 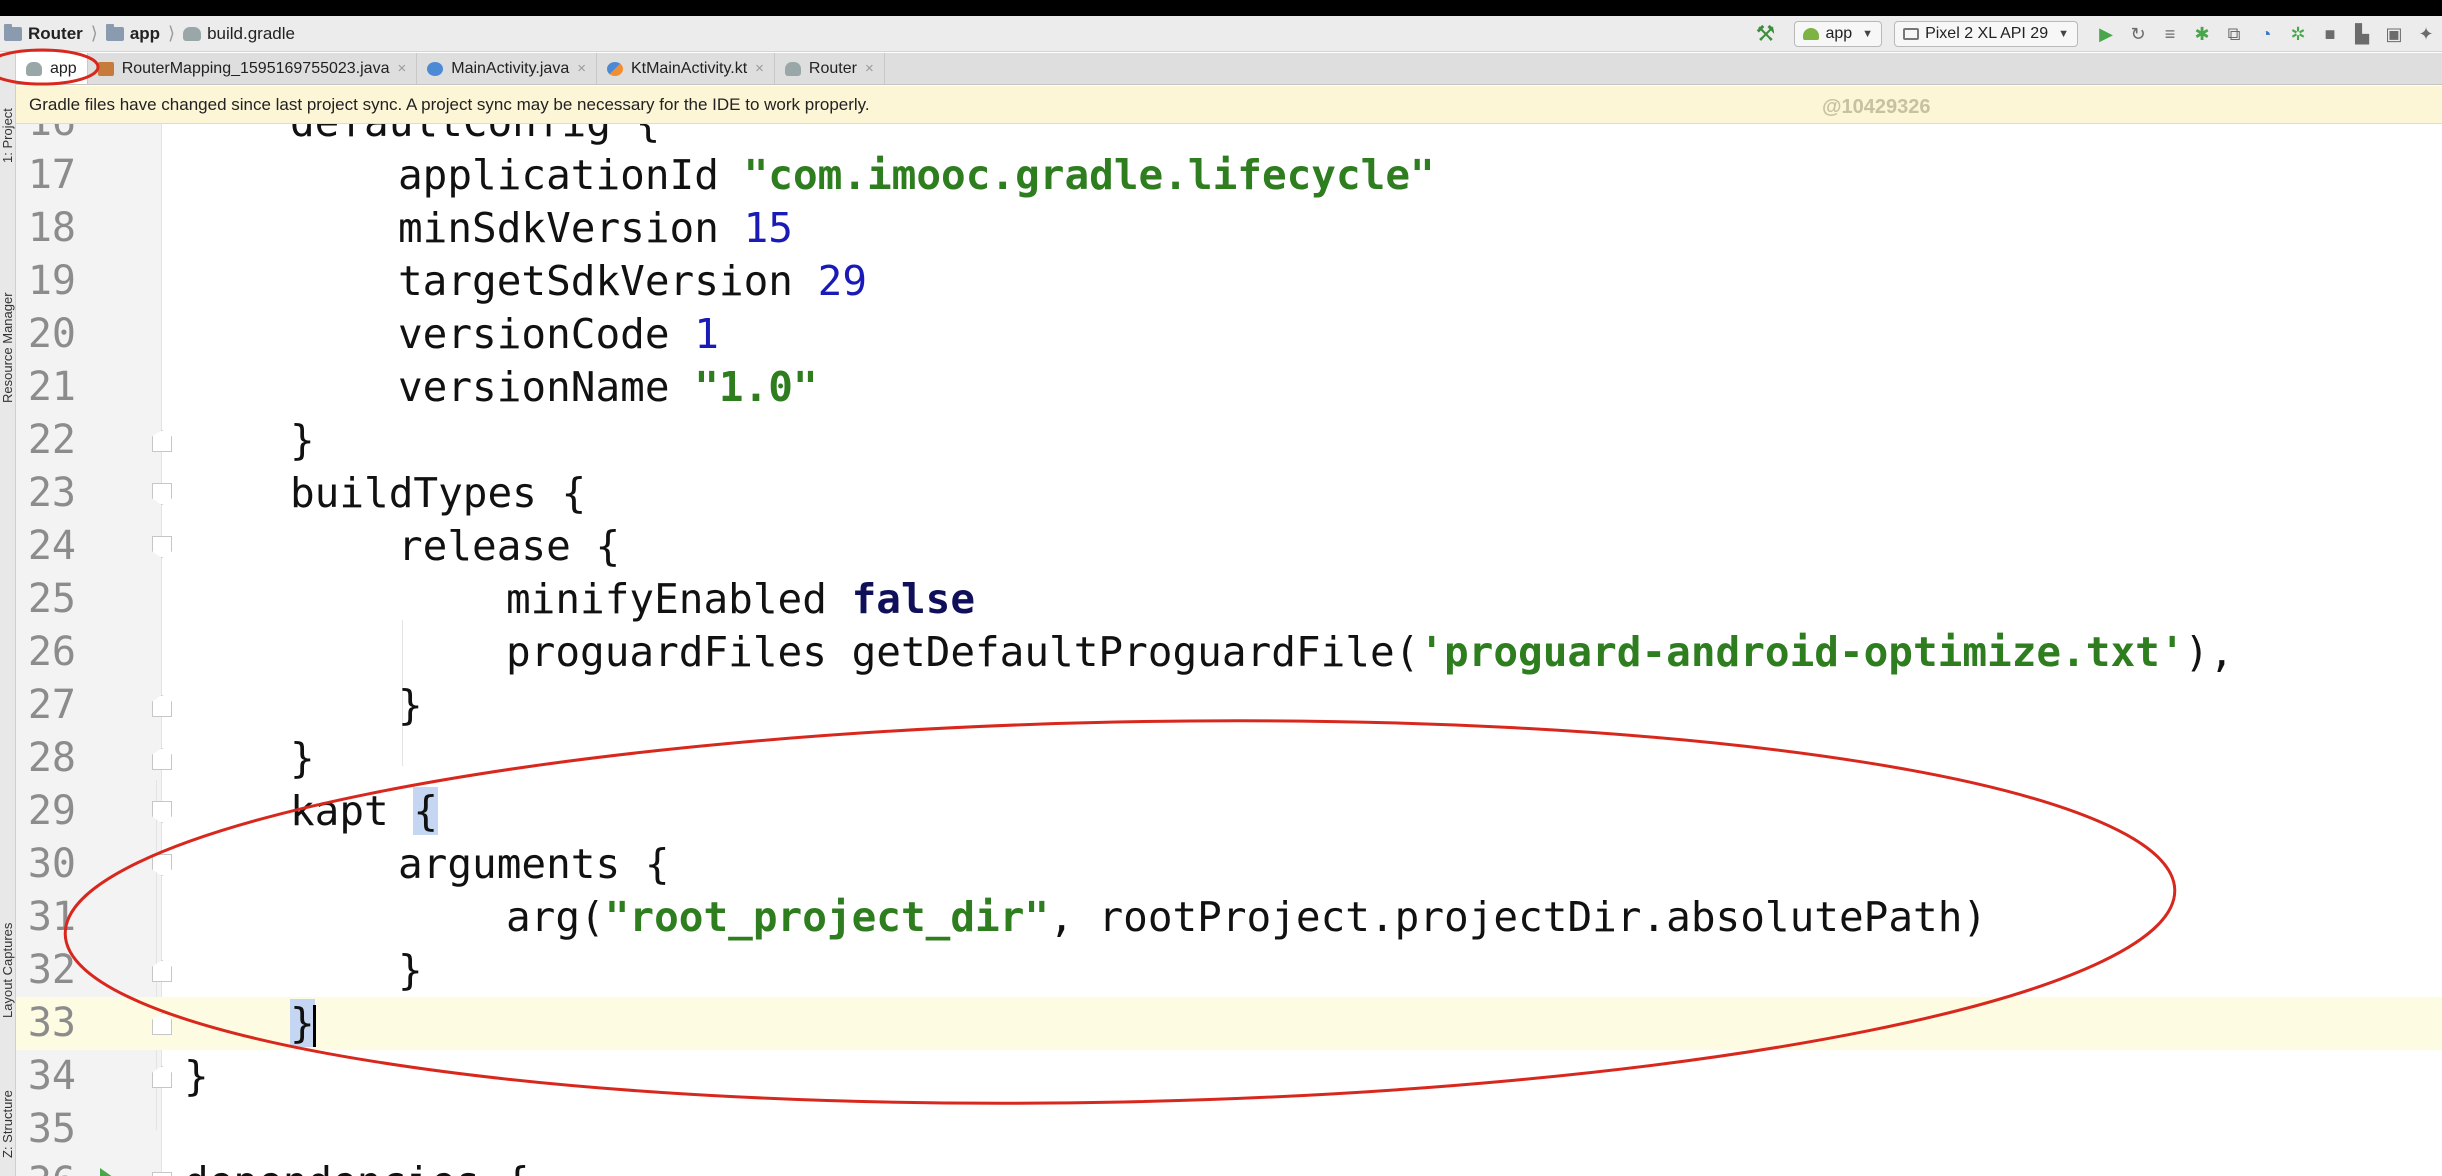 I want to click on code-line: 29 kapt {, so click(x=233, y=811).